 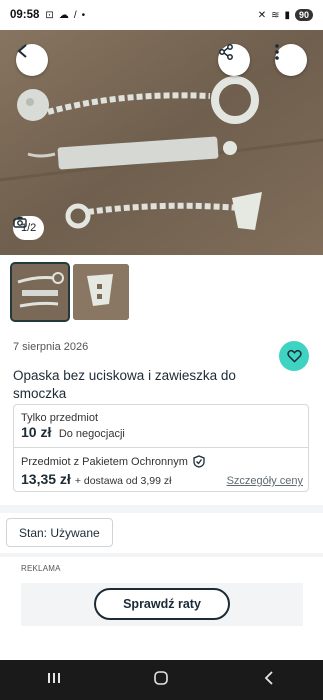 I want to click on price-label: Tylko przedmiot, so click(x=60, y=418).